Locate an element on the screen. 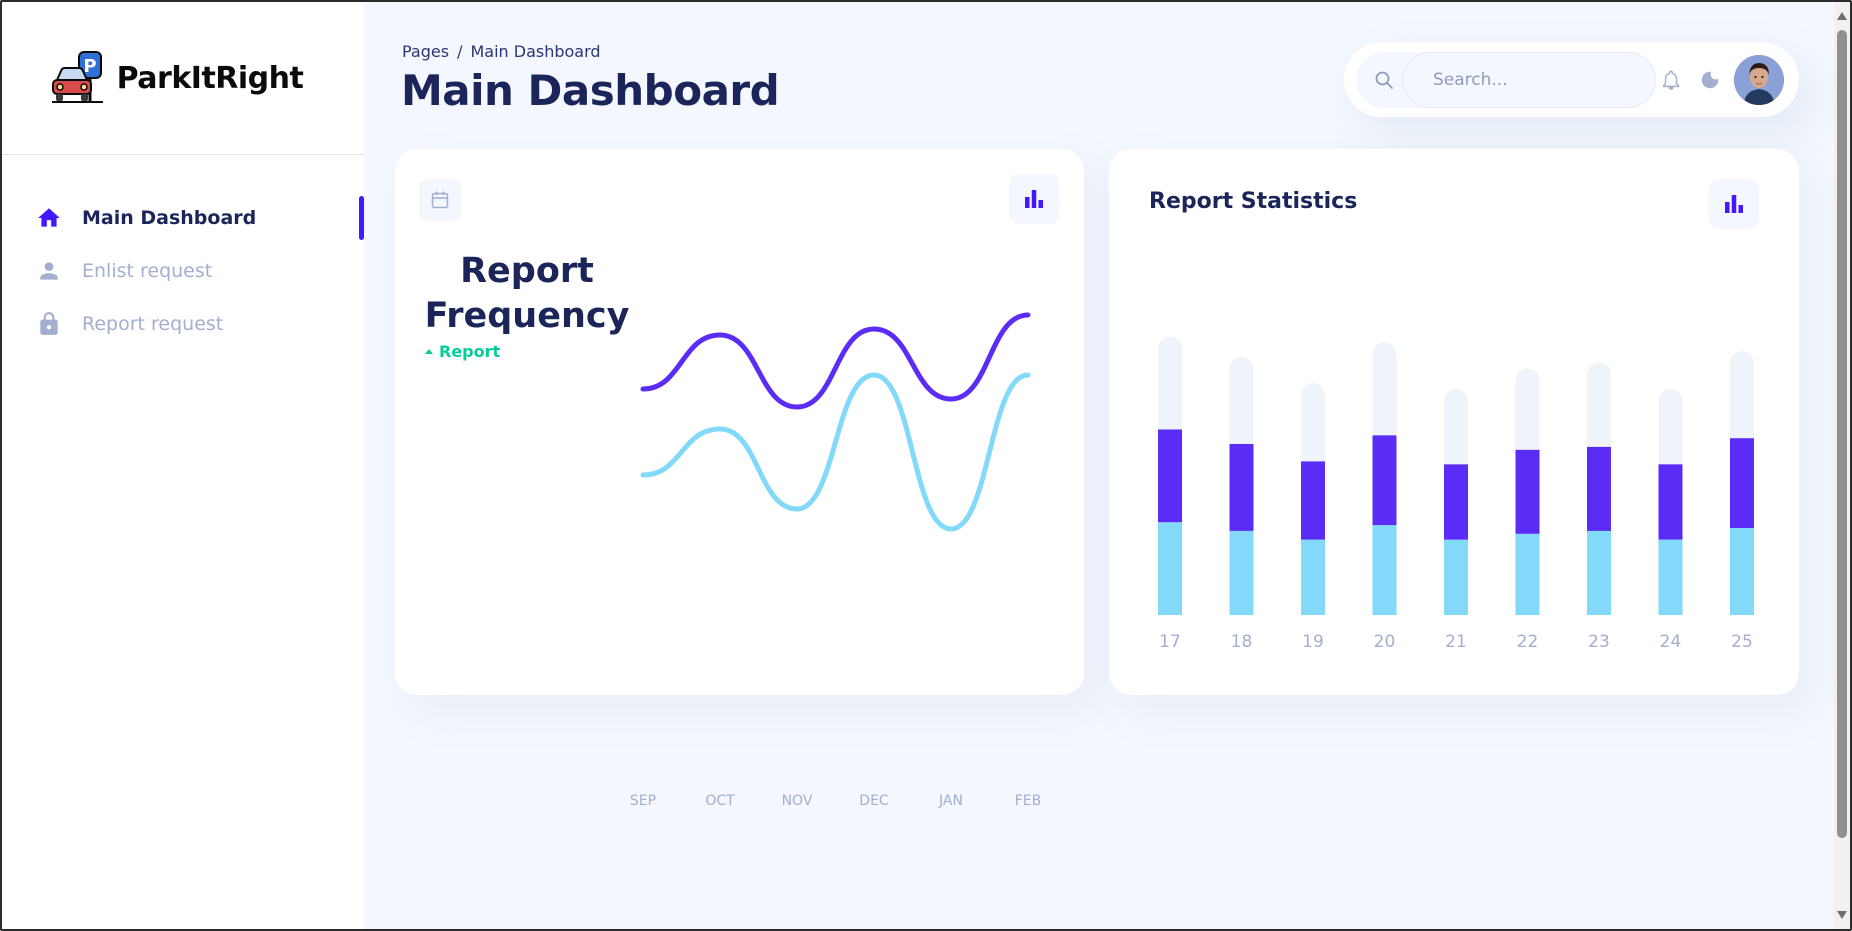  lock-icon is located at coordinates (49, 324).